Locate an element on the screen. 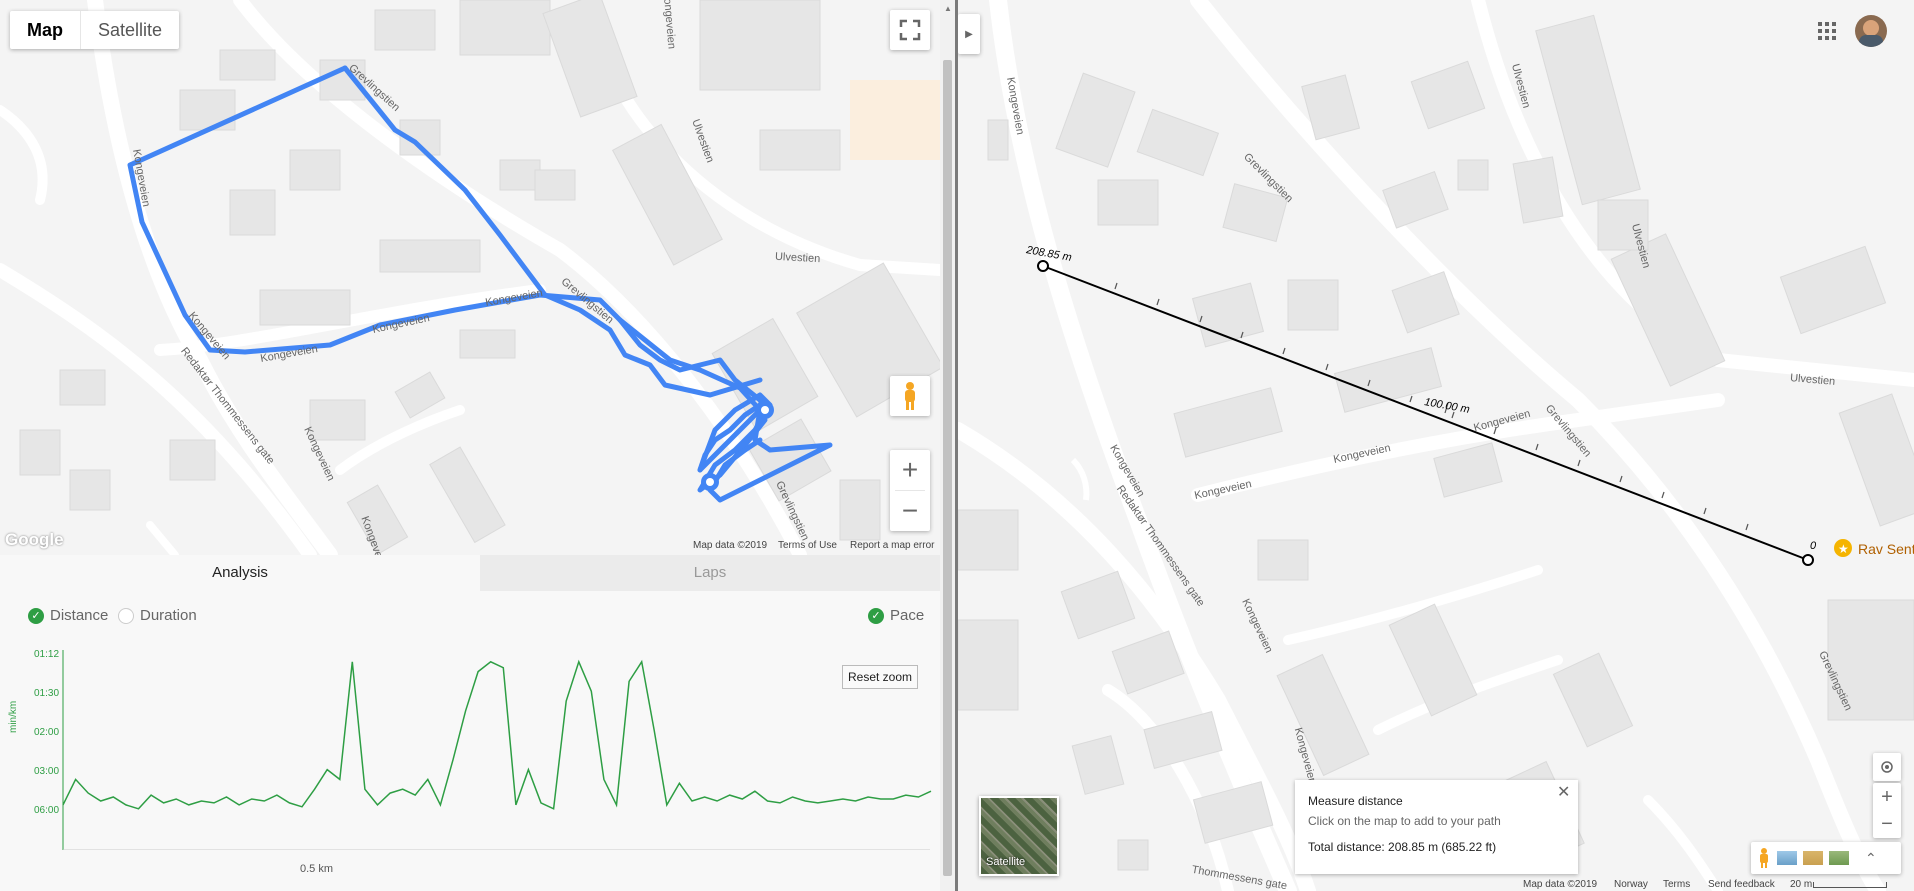 Image resolution: width=1914 pixels, height=891 pixels. x-tick-label: 0.5 km is located at coordinates (317, 869).